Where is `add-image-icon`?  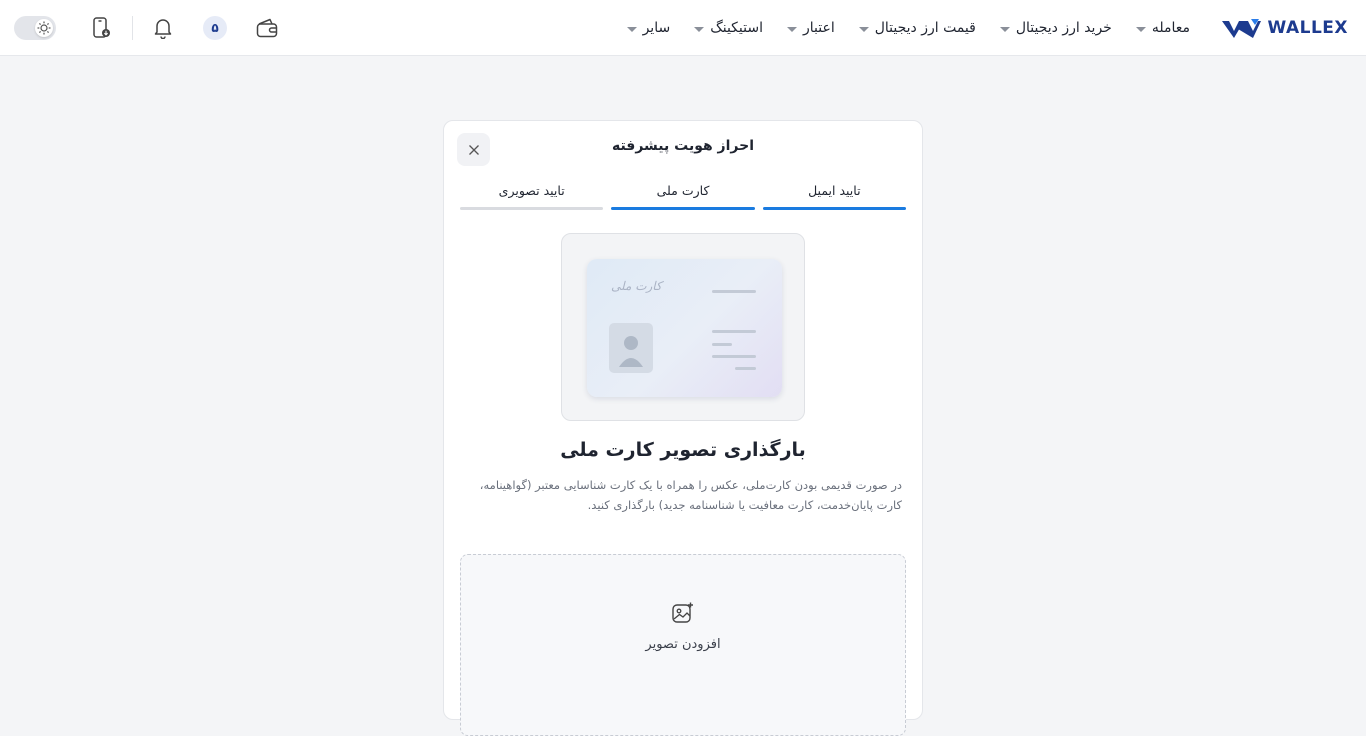 add-image-icon is located at coordinates (682, 612).